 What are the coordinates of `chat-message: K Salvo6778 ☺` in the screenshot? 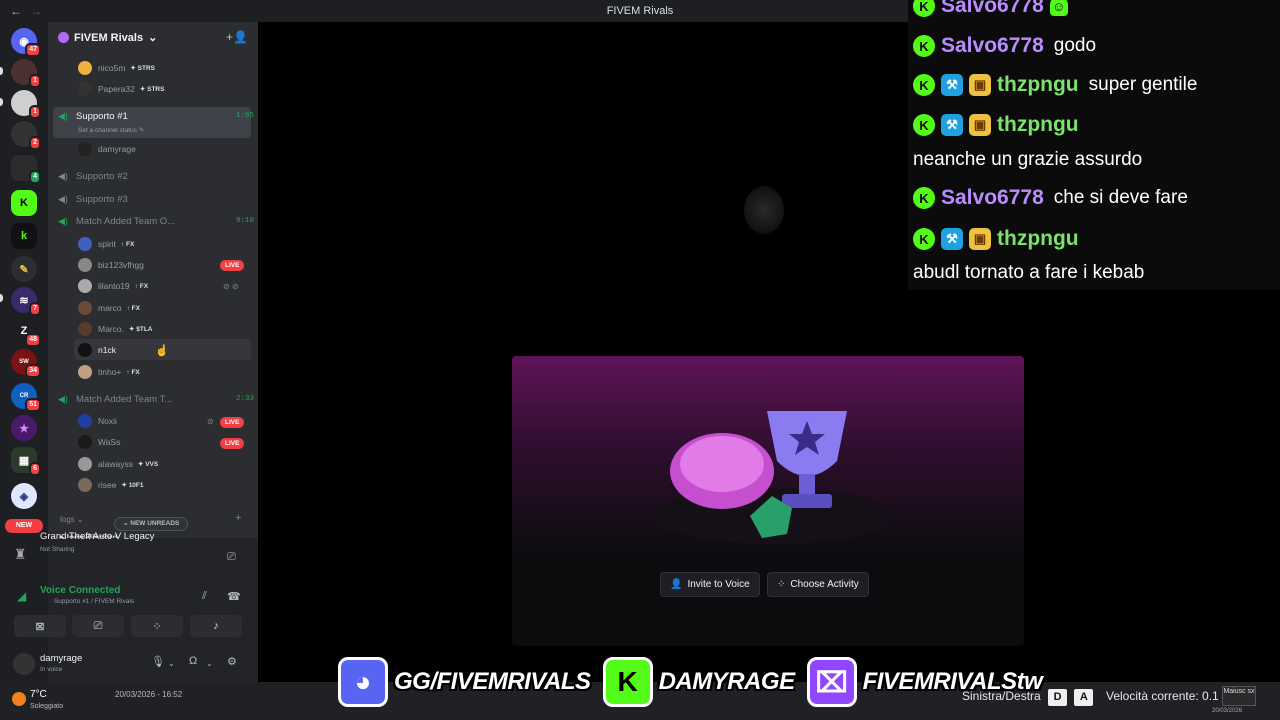 It's located at (990, 10).